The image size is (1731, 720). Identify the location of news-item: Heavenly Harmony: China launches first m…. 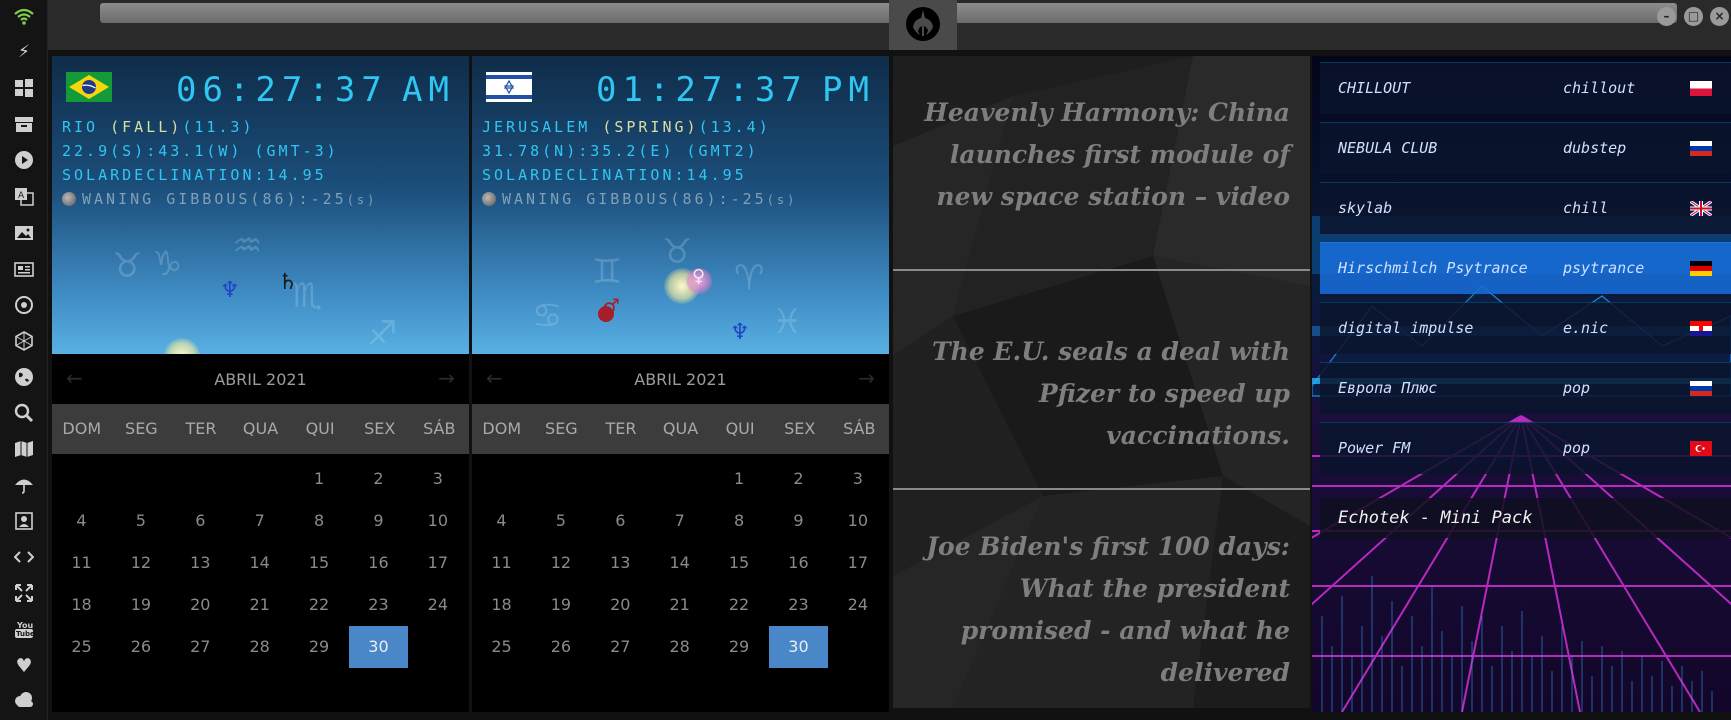
(1100, 155).